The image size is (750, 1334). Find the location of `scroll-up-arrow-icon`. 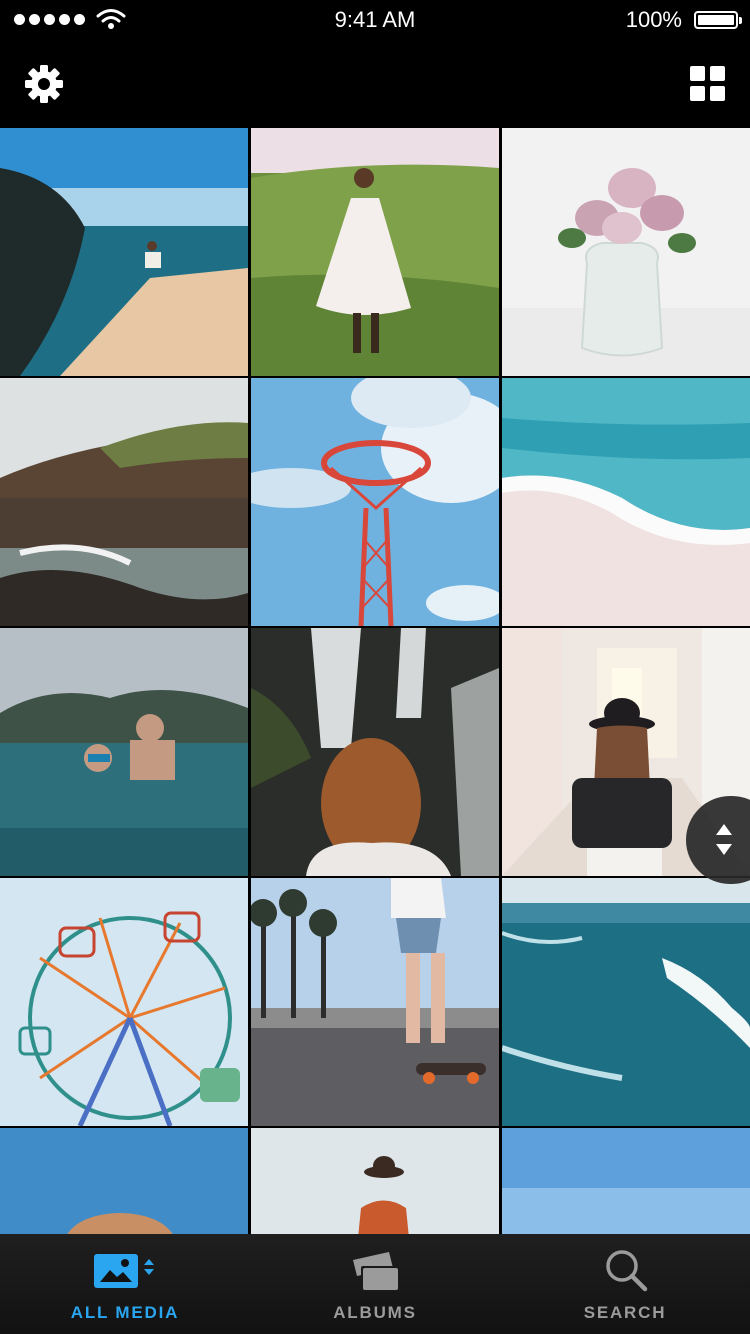

scroll-up-arrow-icon is located at coordinates (724, 829).